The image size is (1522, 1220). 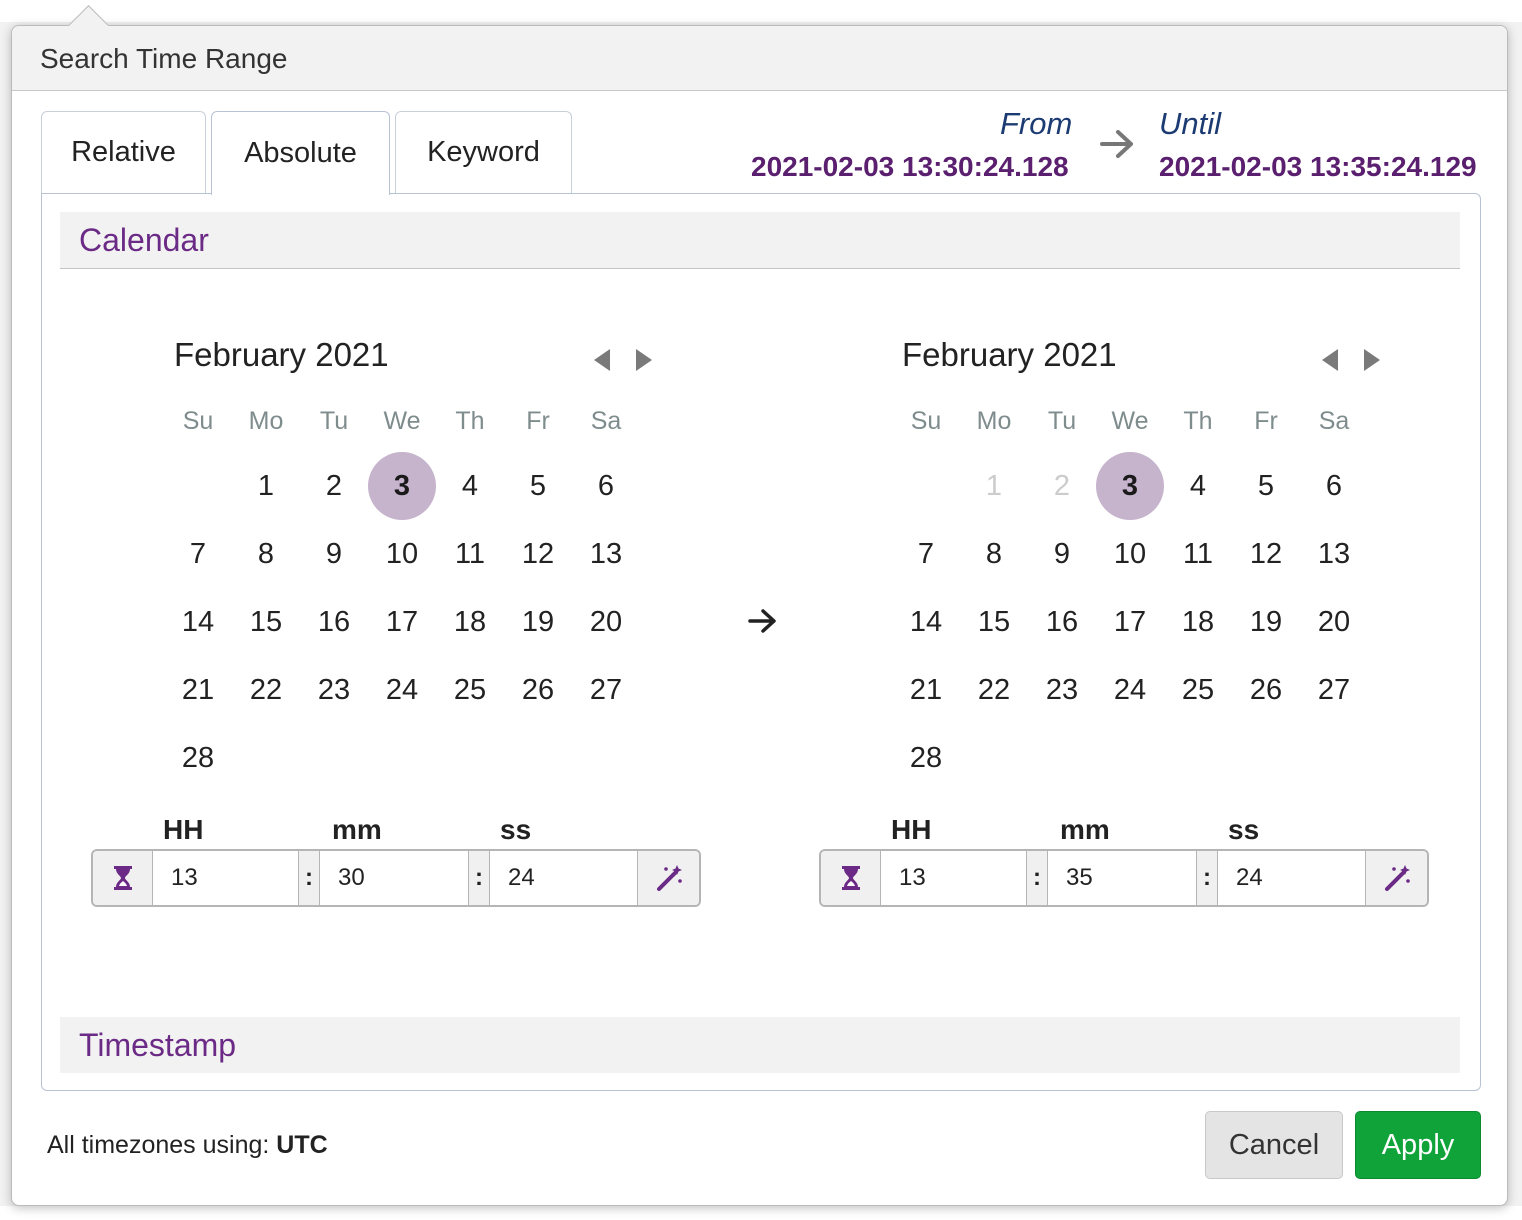 What do you see at coordinates (606, 421) in the screenshot?
I see `weekday-header: Sa` at bounding box center [606, 421].